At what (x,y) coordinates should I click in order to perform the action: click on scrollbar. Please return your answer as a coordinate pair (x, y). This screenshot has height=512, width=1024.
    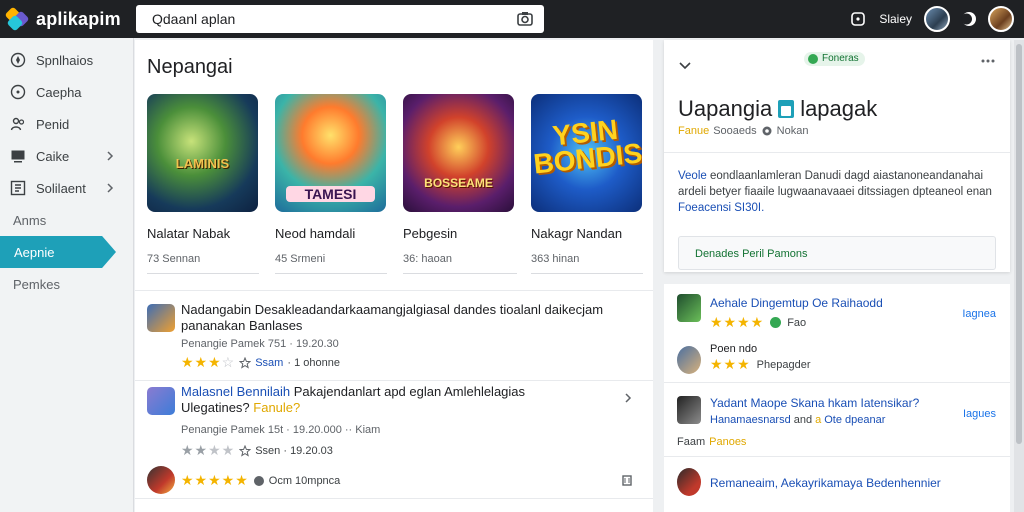
    Looking at the image, I should click on (1019, 276).